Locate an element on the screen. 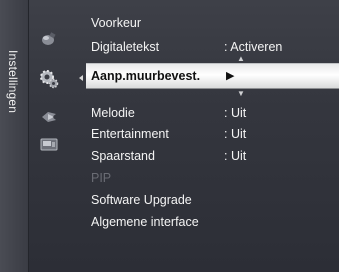 Image resolution: width=339 pixels, height=272 pixels. menu-item-label: Algemene interface is located at coordinates (145, 222).